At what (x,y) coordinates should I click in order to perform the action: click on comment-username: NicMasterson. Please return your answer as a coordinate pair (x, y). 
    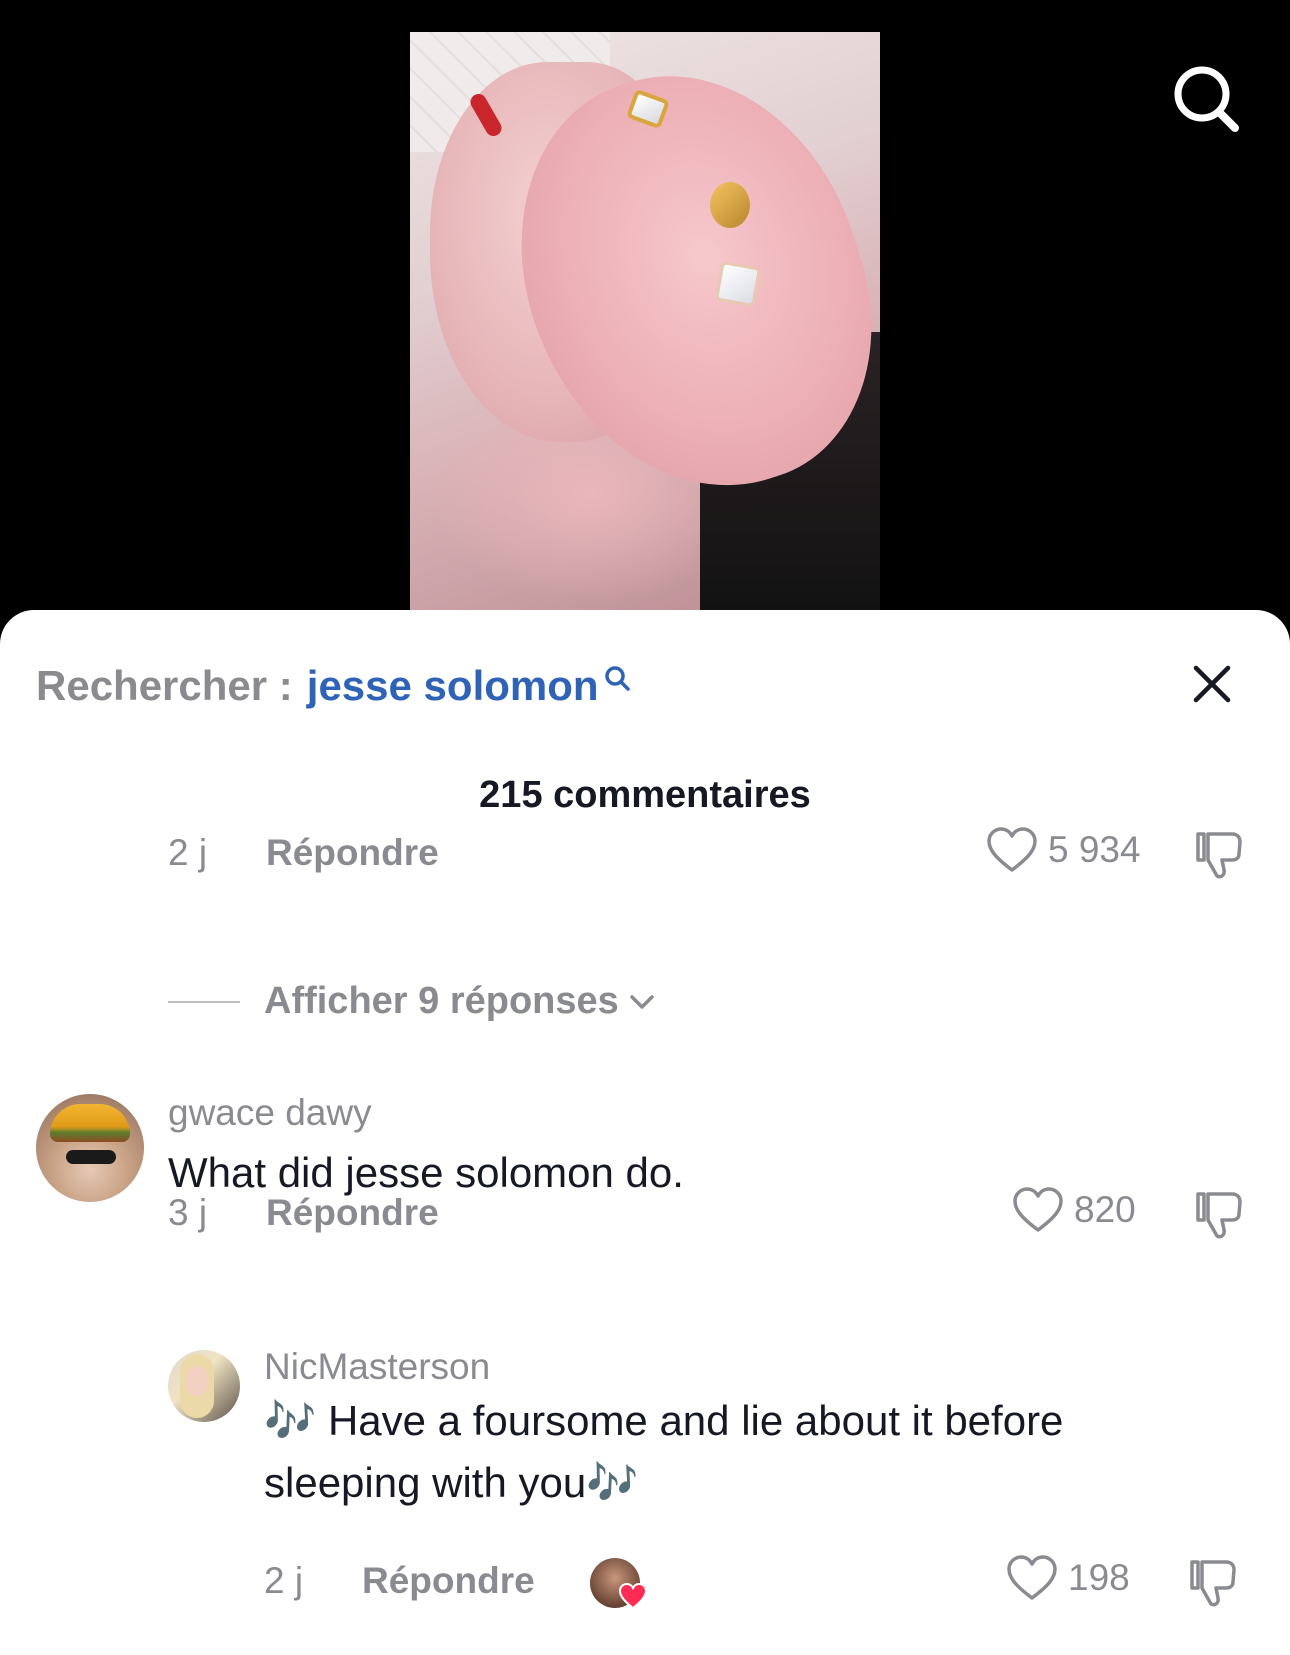
    Looking at the image, I should click on (377, 1367).